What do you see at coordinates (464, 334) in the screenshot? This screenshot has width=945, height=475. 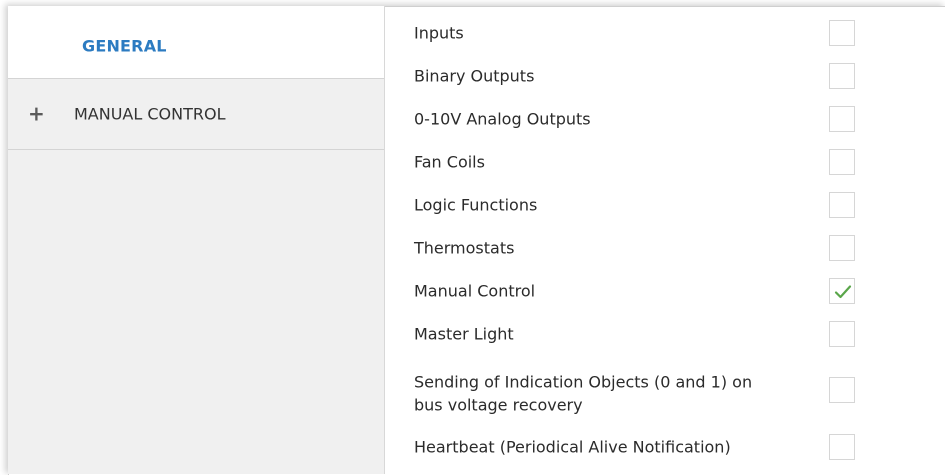 I see `setting-label-master-light: Master Light` at bounding box center [464, 334].